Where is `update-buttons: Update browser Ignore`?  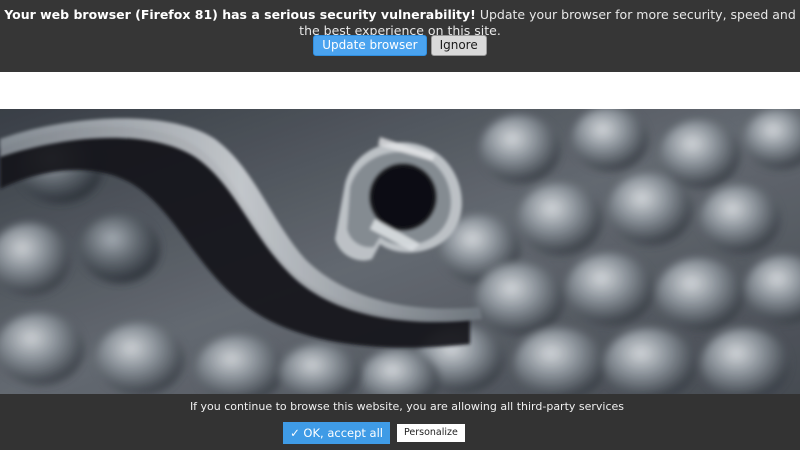 update-buttons: Update browser Ignore is located at coordinates (400, 45).